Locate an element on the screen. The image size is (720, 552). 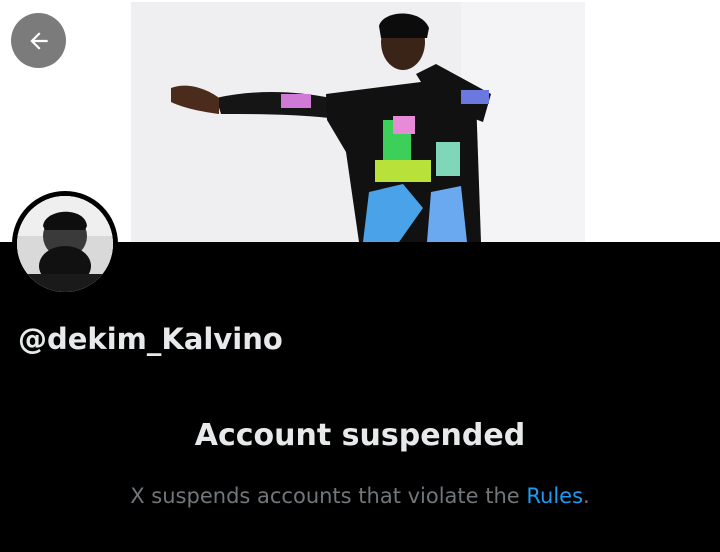
suspended-title: Account suspended is located at coordinates (360, 435).